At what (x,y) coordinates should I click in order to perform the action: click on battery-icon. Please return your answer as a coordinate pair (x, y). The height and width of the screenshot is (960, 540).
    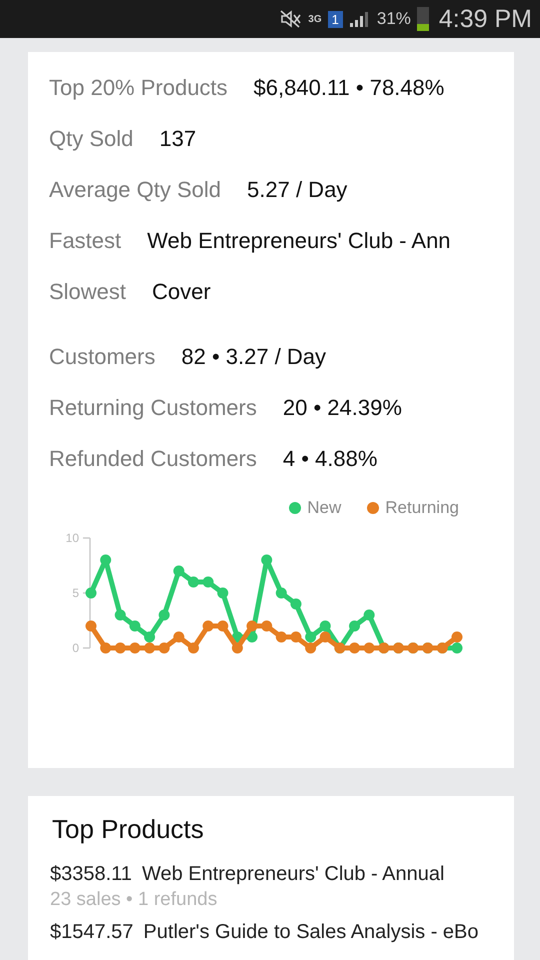
    Looking at the image, I should click on (422, 19).